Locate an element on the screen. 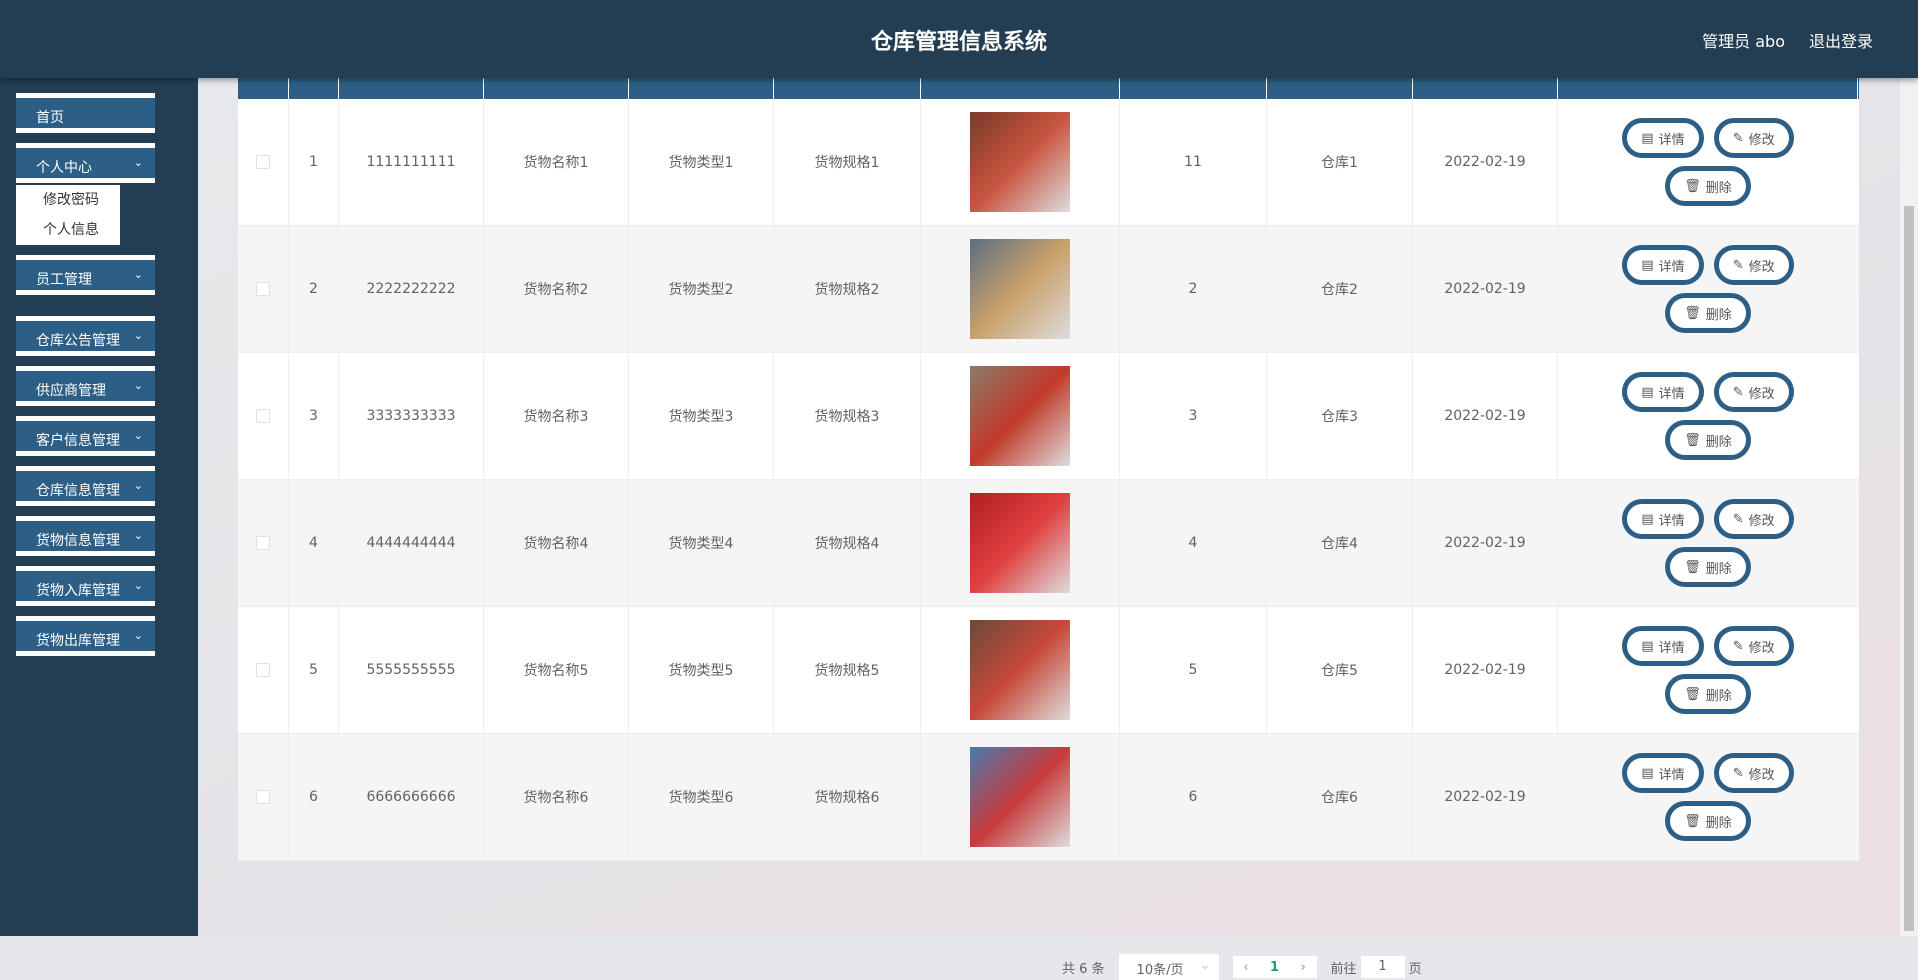  sidebar-item: 货物信息管理 ⌄ is located at coordinates (85, 536).